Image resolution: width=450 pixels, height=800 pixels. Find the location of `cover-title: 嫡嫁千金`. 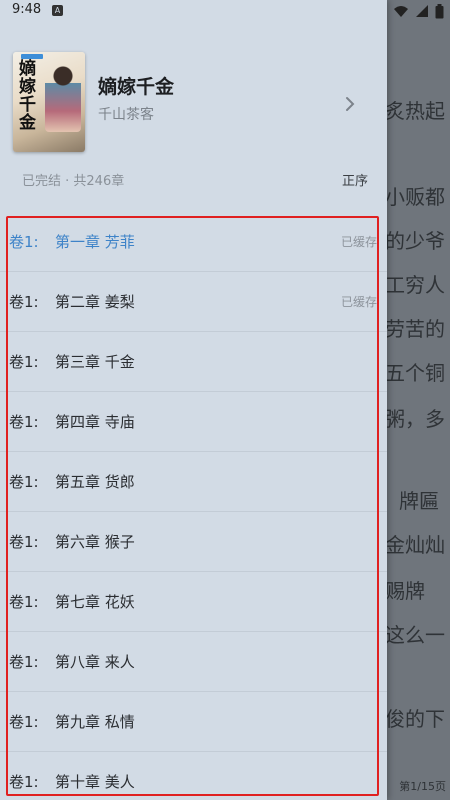

cover-title: 嫡嫁千金 is located at coordinates (27, 96).